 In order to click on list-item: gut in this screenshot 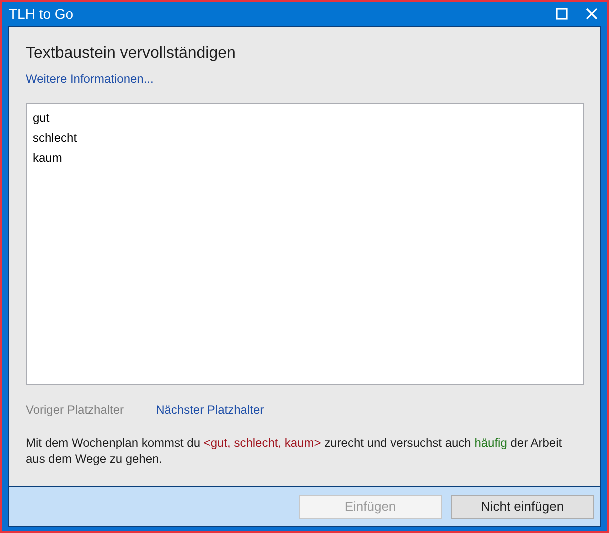, I will do `click(305, 118)`.